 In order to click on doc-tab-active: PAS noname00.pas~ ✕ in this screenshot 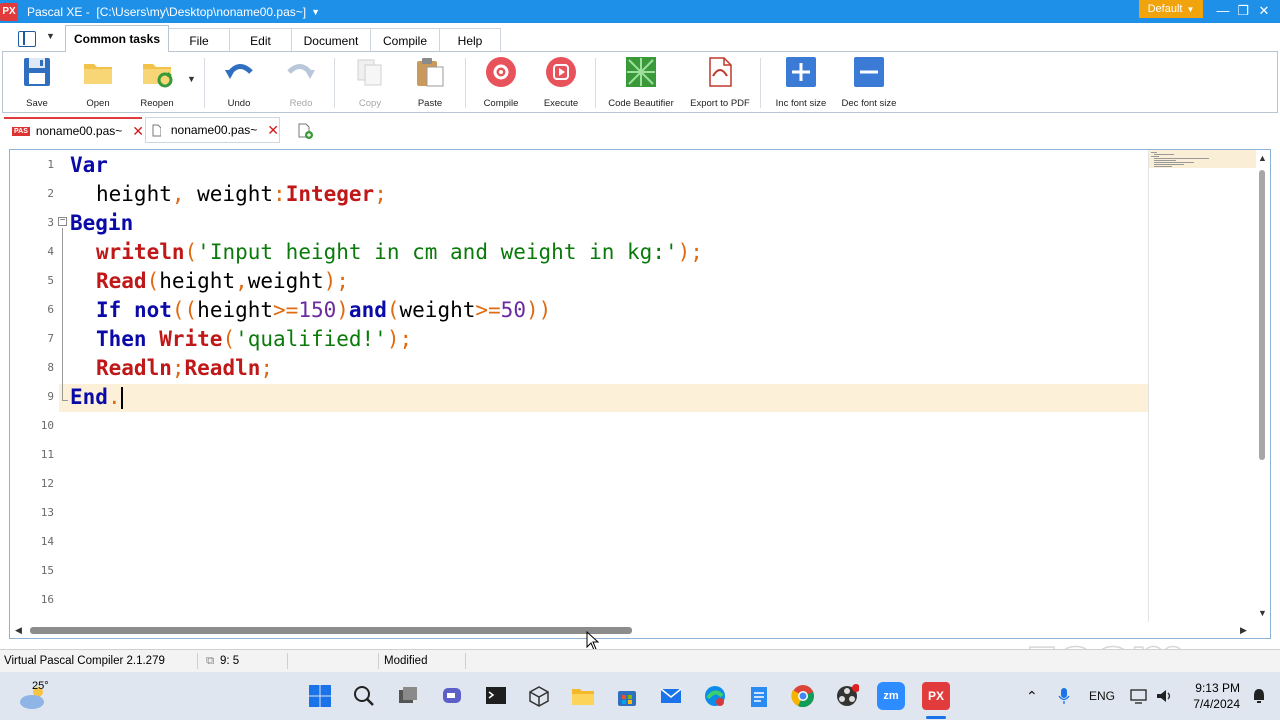, I will do `click(74, 130)`.